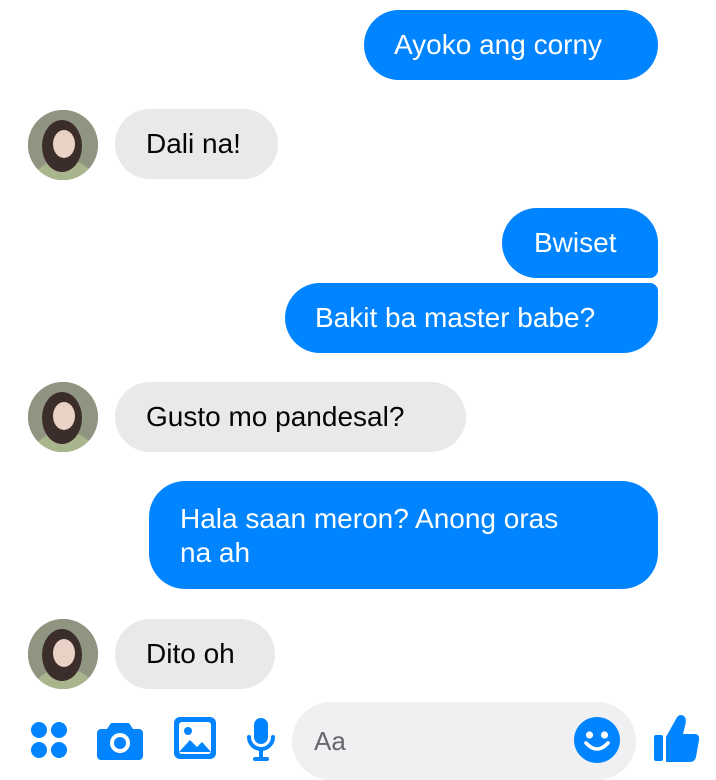 The image size is (716, 780). I want to click on message-bubble-outgoing: Ayoko ang corny, so click(511, 45).